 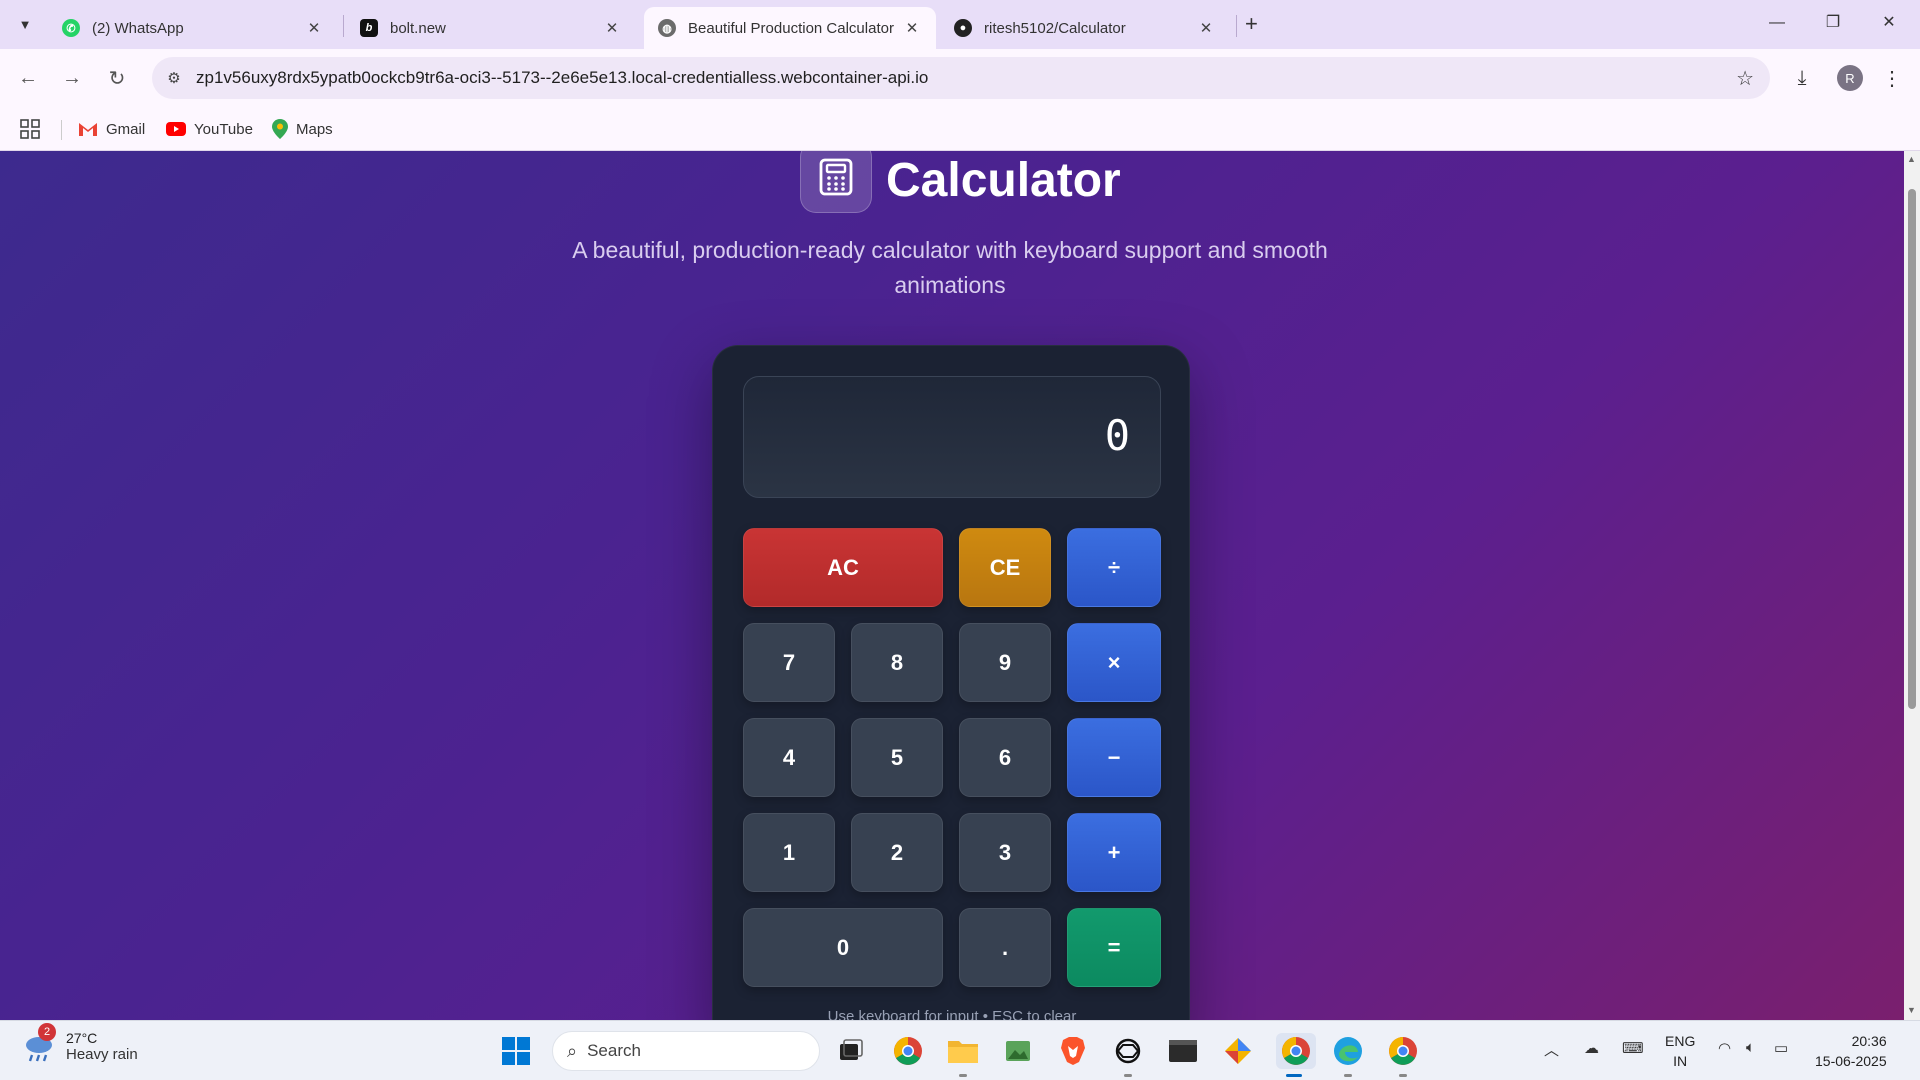 What do you see at coordinates (952, 437) in the screenshot?
I see `calculator-display: 0` at bounding box center [952, 437].